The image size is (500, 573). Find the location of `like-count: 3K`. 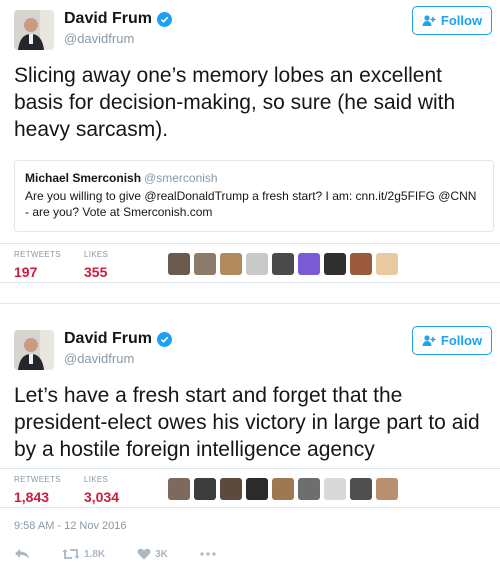

like-count: 3K is located at coordinates (161, 554).